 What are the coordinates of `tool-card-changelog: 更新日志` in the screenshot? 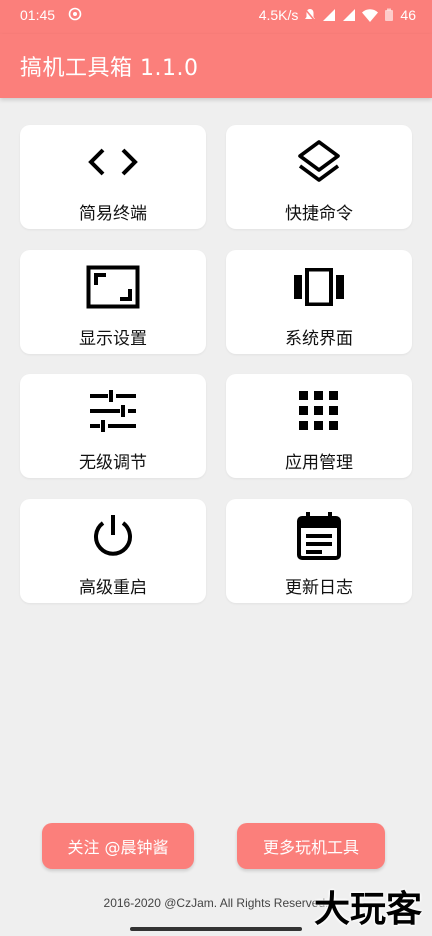 It's located at (319, 551).